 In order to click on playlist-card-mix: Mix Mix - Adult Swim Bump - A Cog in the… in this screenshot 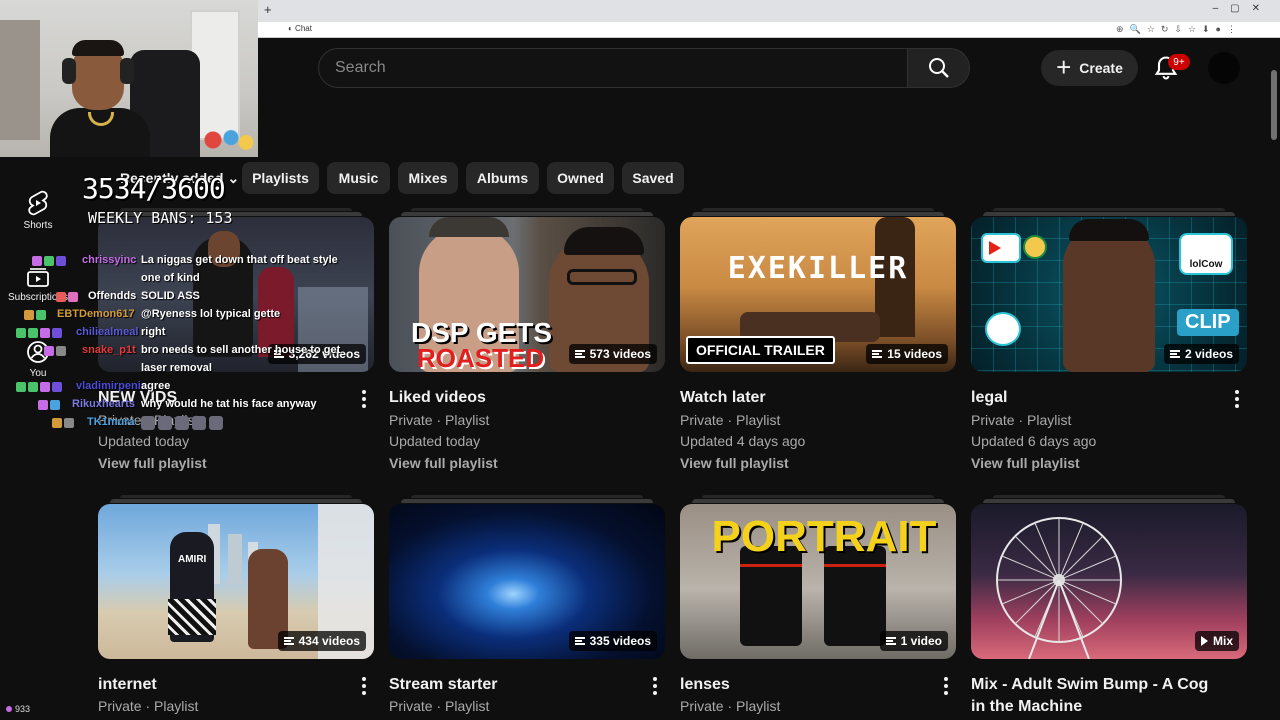, I will do `click(1109, 605)`.